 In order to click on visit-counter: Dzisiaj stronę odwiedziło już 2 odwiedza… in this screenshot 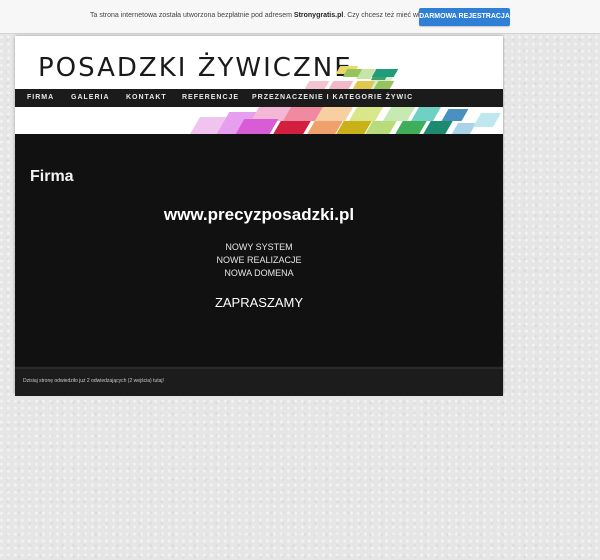, I will do `click(93, 381)`.